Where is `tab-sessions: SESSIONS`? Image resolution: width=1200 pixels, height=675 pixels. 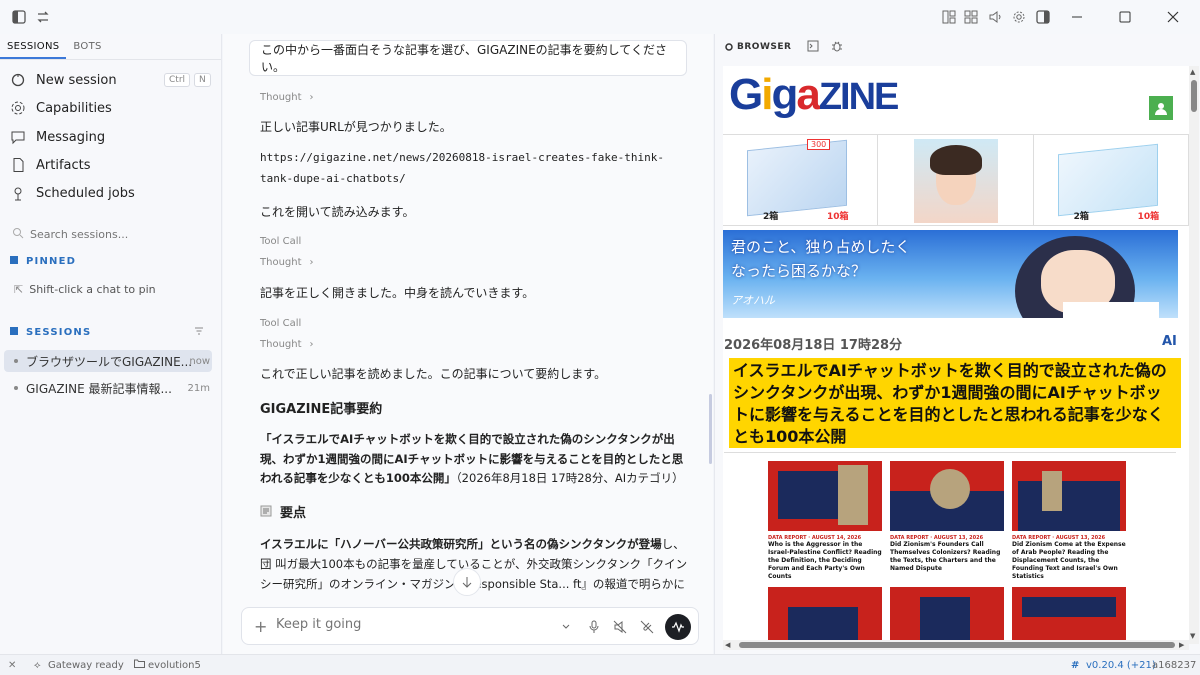
tab-sessions: SESSIONS is located at coordinates (33, 46).